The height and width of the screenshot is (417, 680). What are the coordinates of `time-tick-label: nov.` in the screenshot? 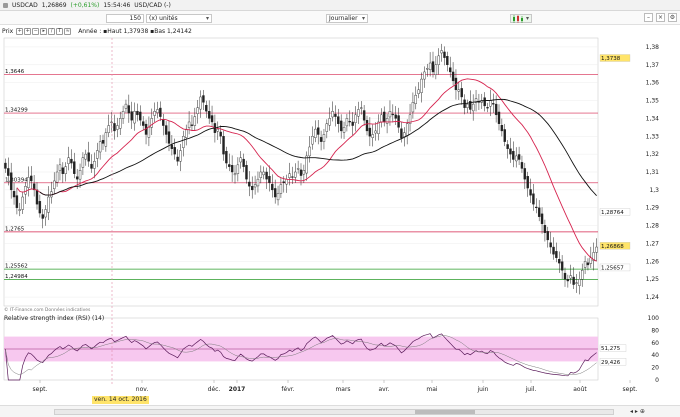 It's located at (142, 389).